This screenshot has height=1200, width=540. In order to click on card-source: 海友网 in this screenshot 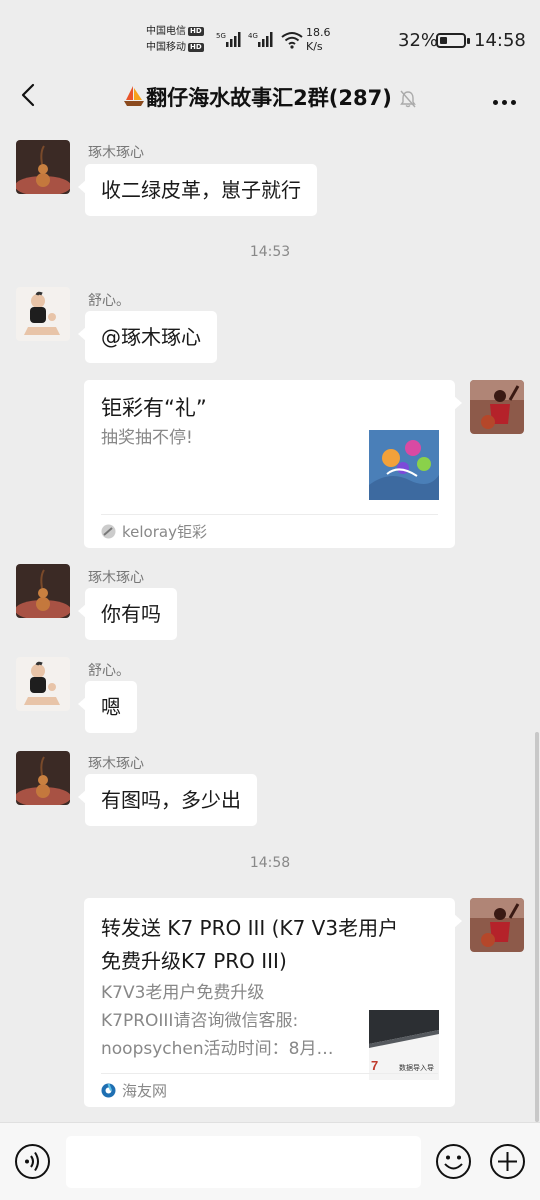, I will do `click(134, 1090)`.